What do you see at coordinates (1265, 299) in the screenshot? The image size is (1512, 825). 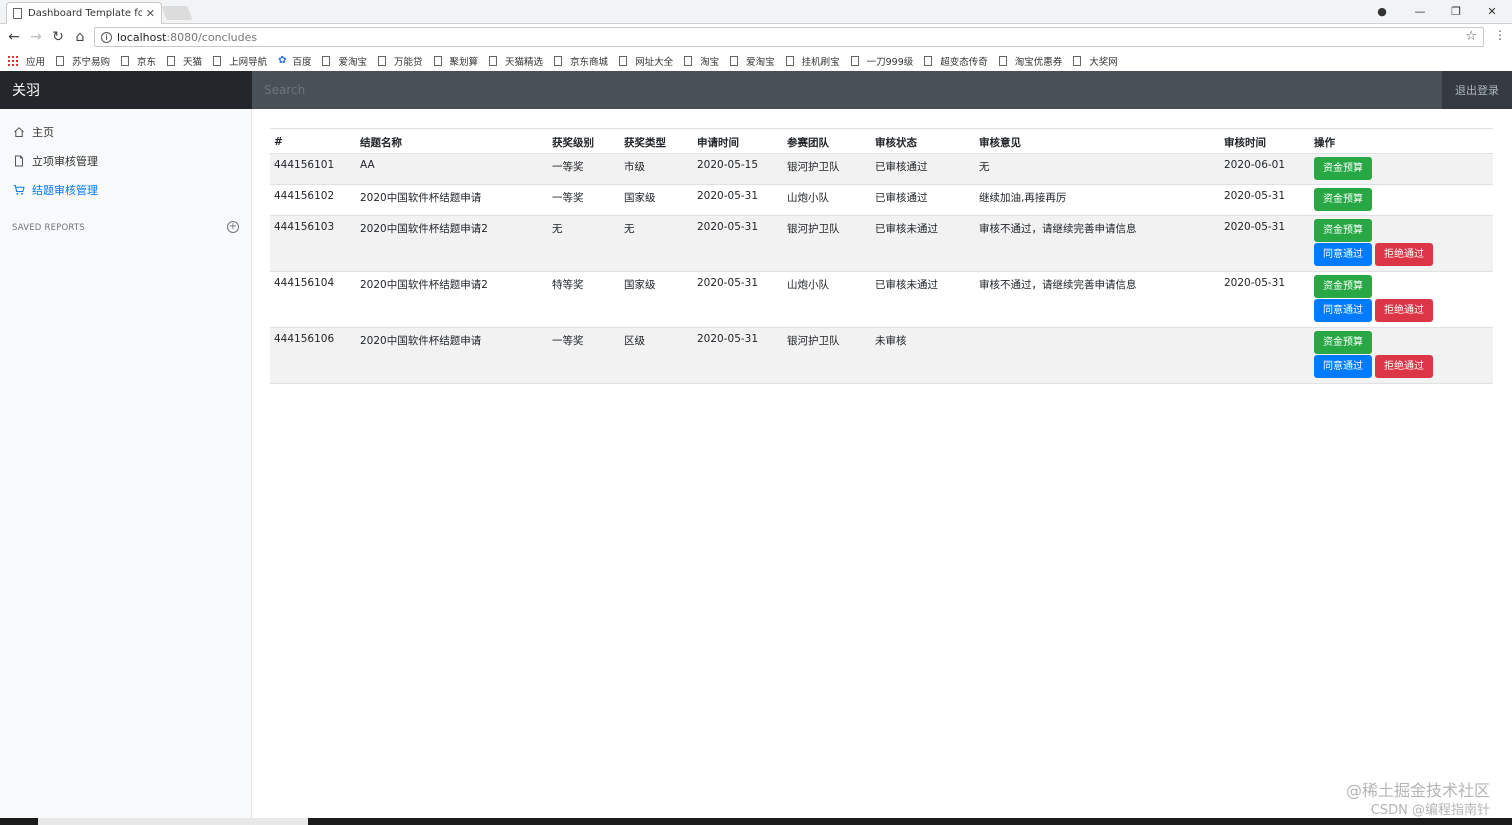 I see `cell-review-time: 2020-05-31` at bounding box center [1265, 299].